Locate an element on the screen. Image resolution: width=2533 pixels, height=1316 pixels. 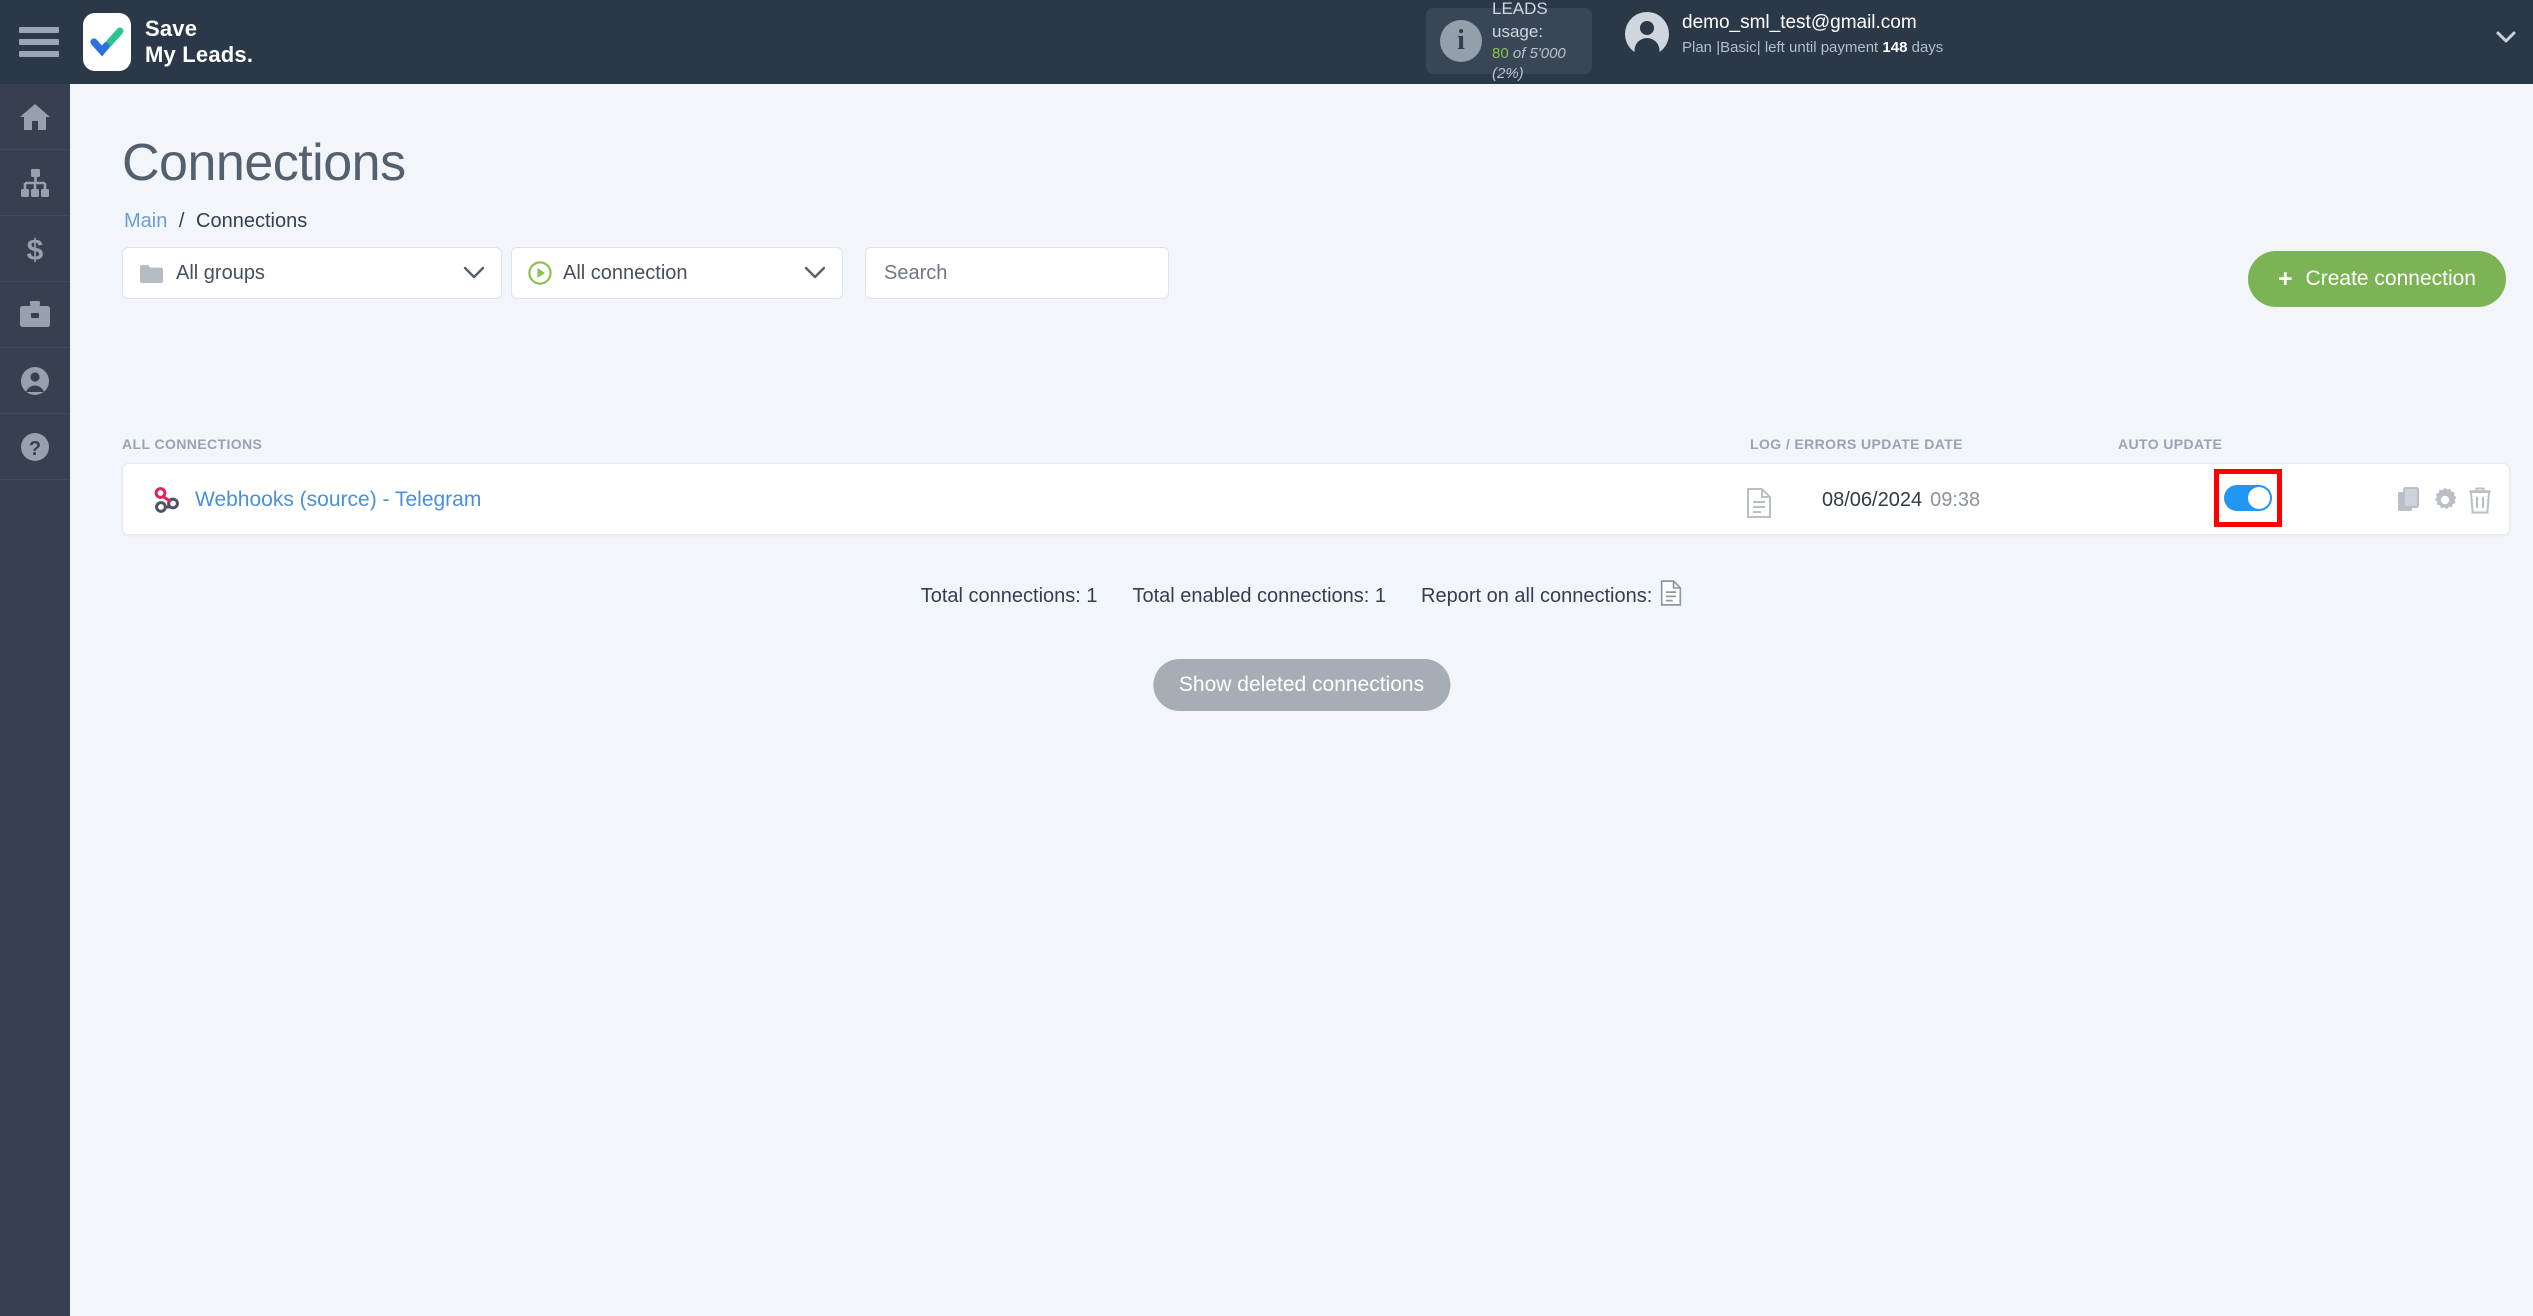
home-icon is located at coordinates (35, 117).